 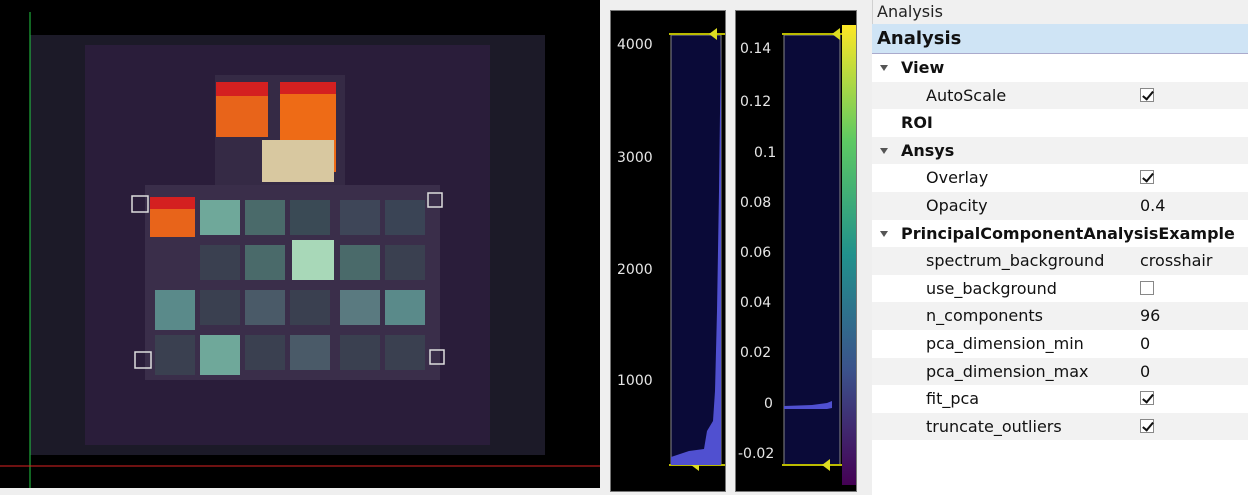 I want to click on tree-item-view: View, so click(x=1060, y=68).